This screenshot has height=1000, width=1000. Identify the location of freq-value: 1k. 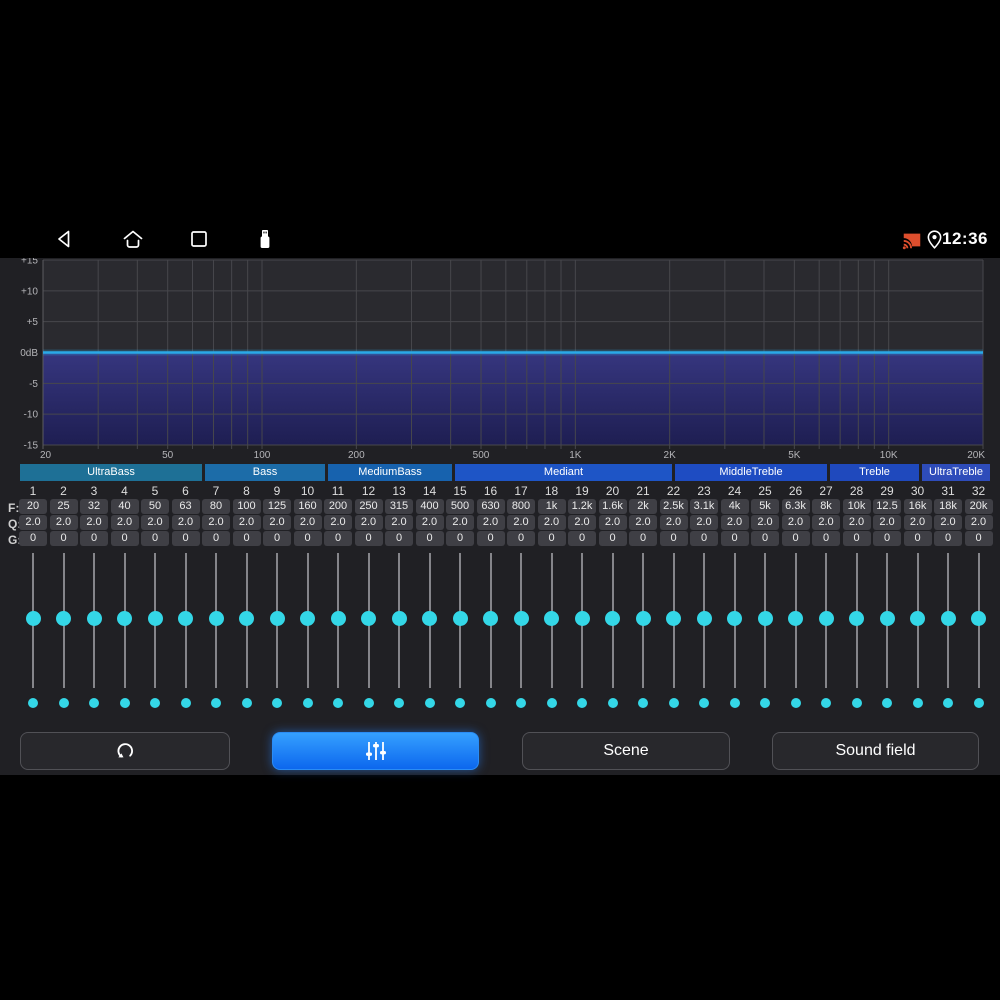
(551, 506).